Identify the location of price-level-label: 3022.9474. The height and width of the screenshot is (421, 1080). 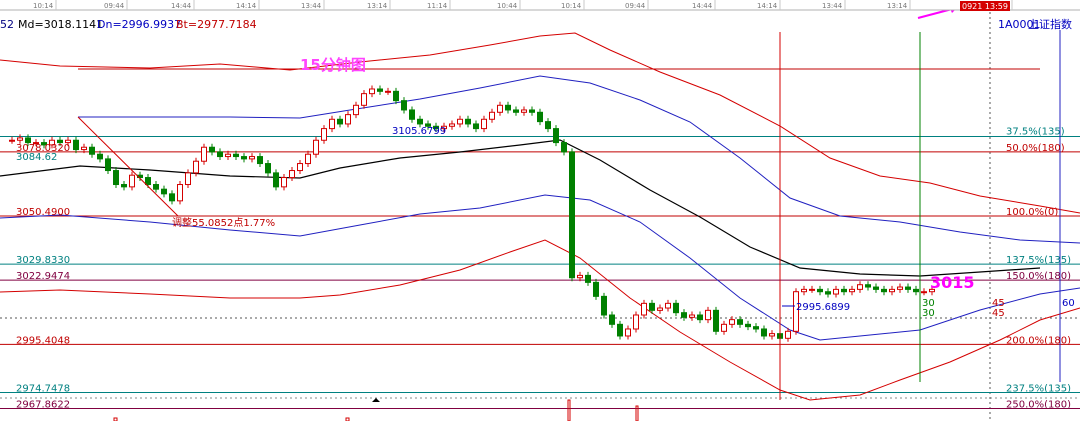
(43, 276).